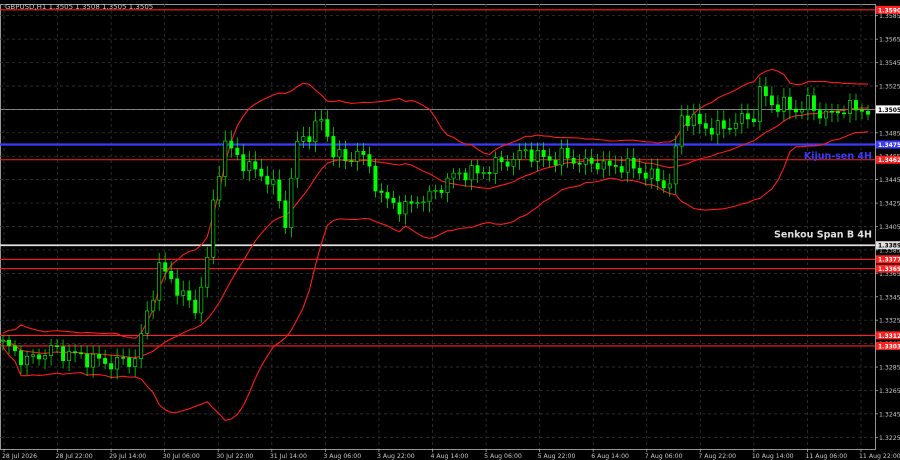  I want to click on y-tick-label: 1.3485, so click(889, 133).